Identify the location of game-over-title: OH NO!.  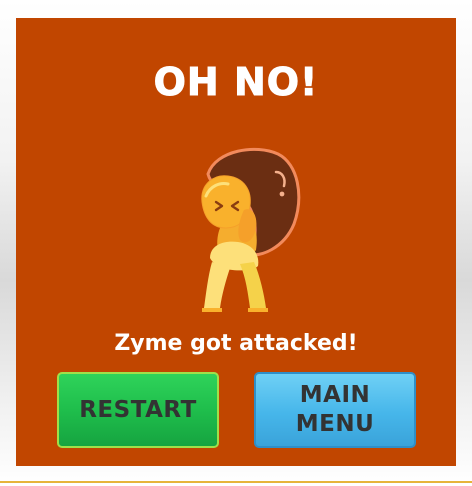
(236, 82).